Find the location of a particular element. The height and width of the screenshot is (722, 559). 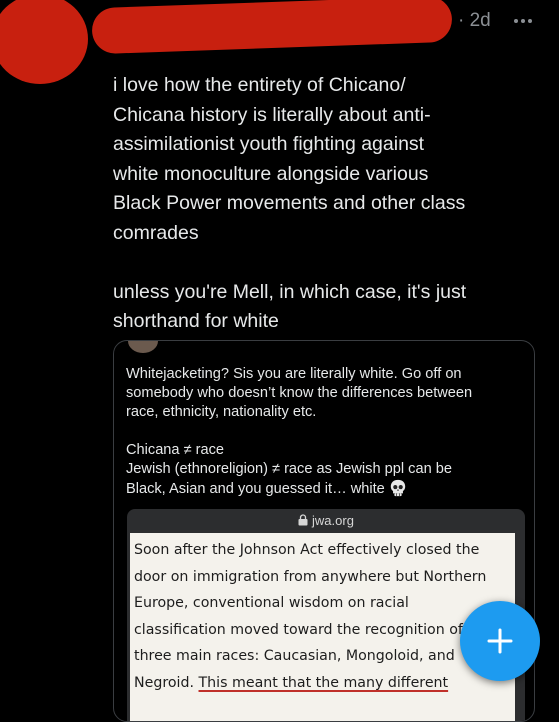

more-options-icon is located at coordinates (523, 21).